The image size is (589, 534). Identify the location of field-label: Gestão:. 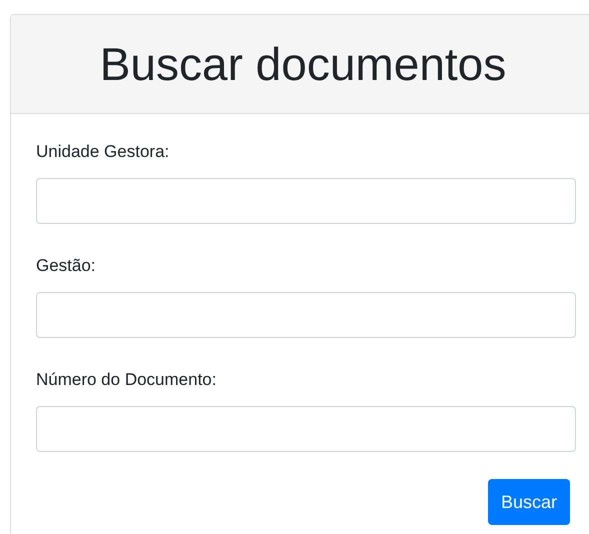
(66, 266).